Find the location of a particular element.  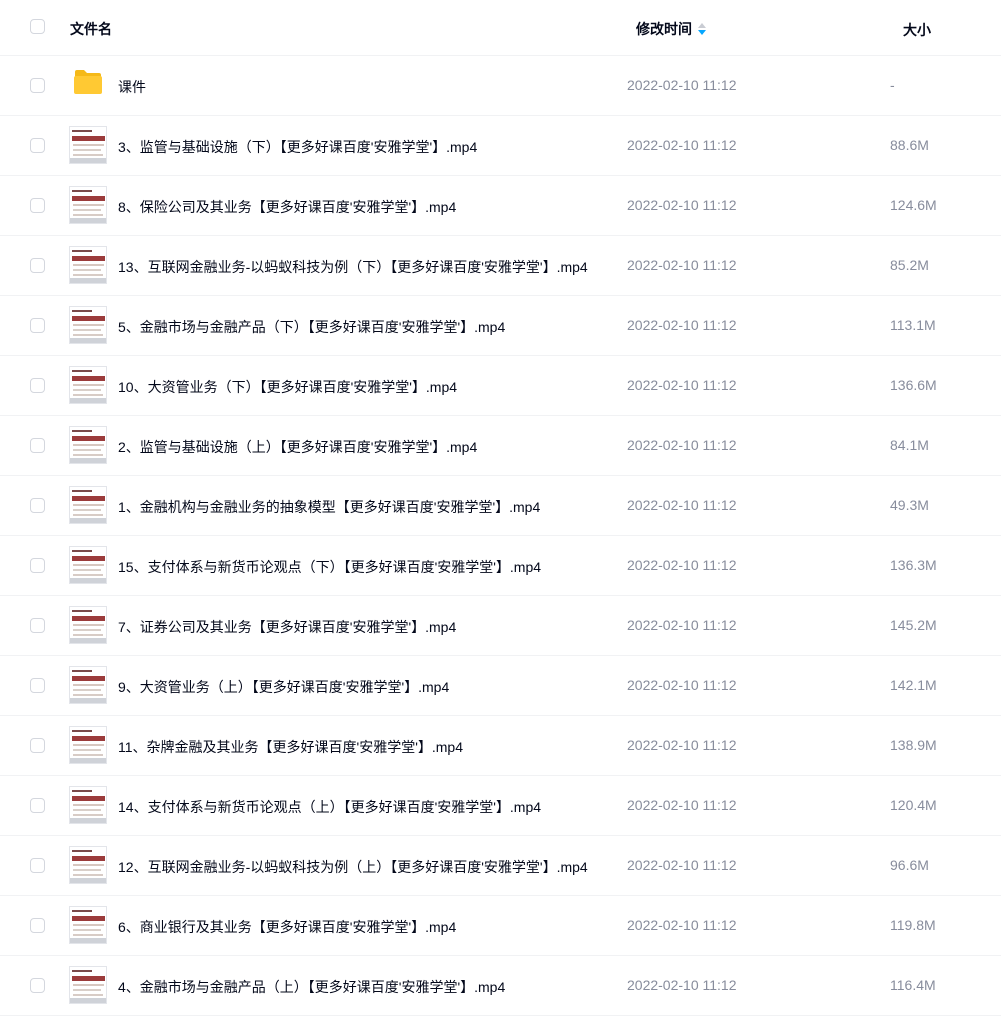

file-name: 课件 is located at coordinates (132, 87).